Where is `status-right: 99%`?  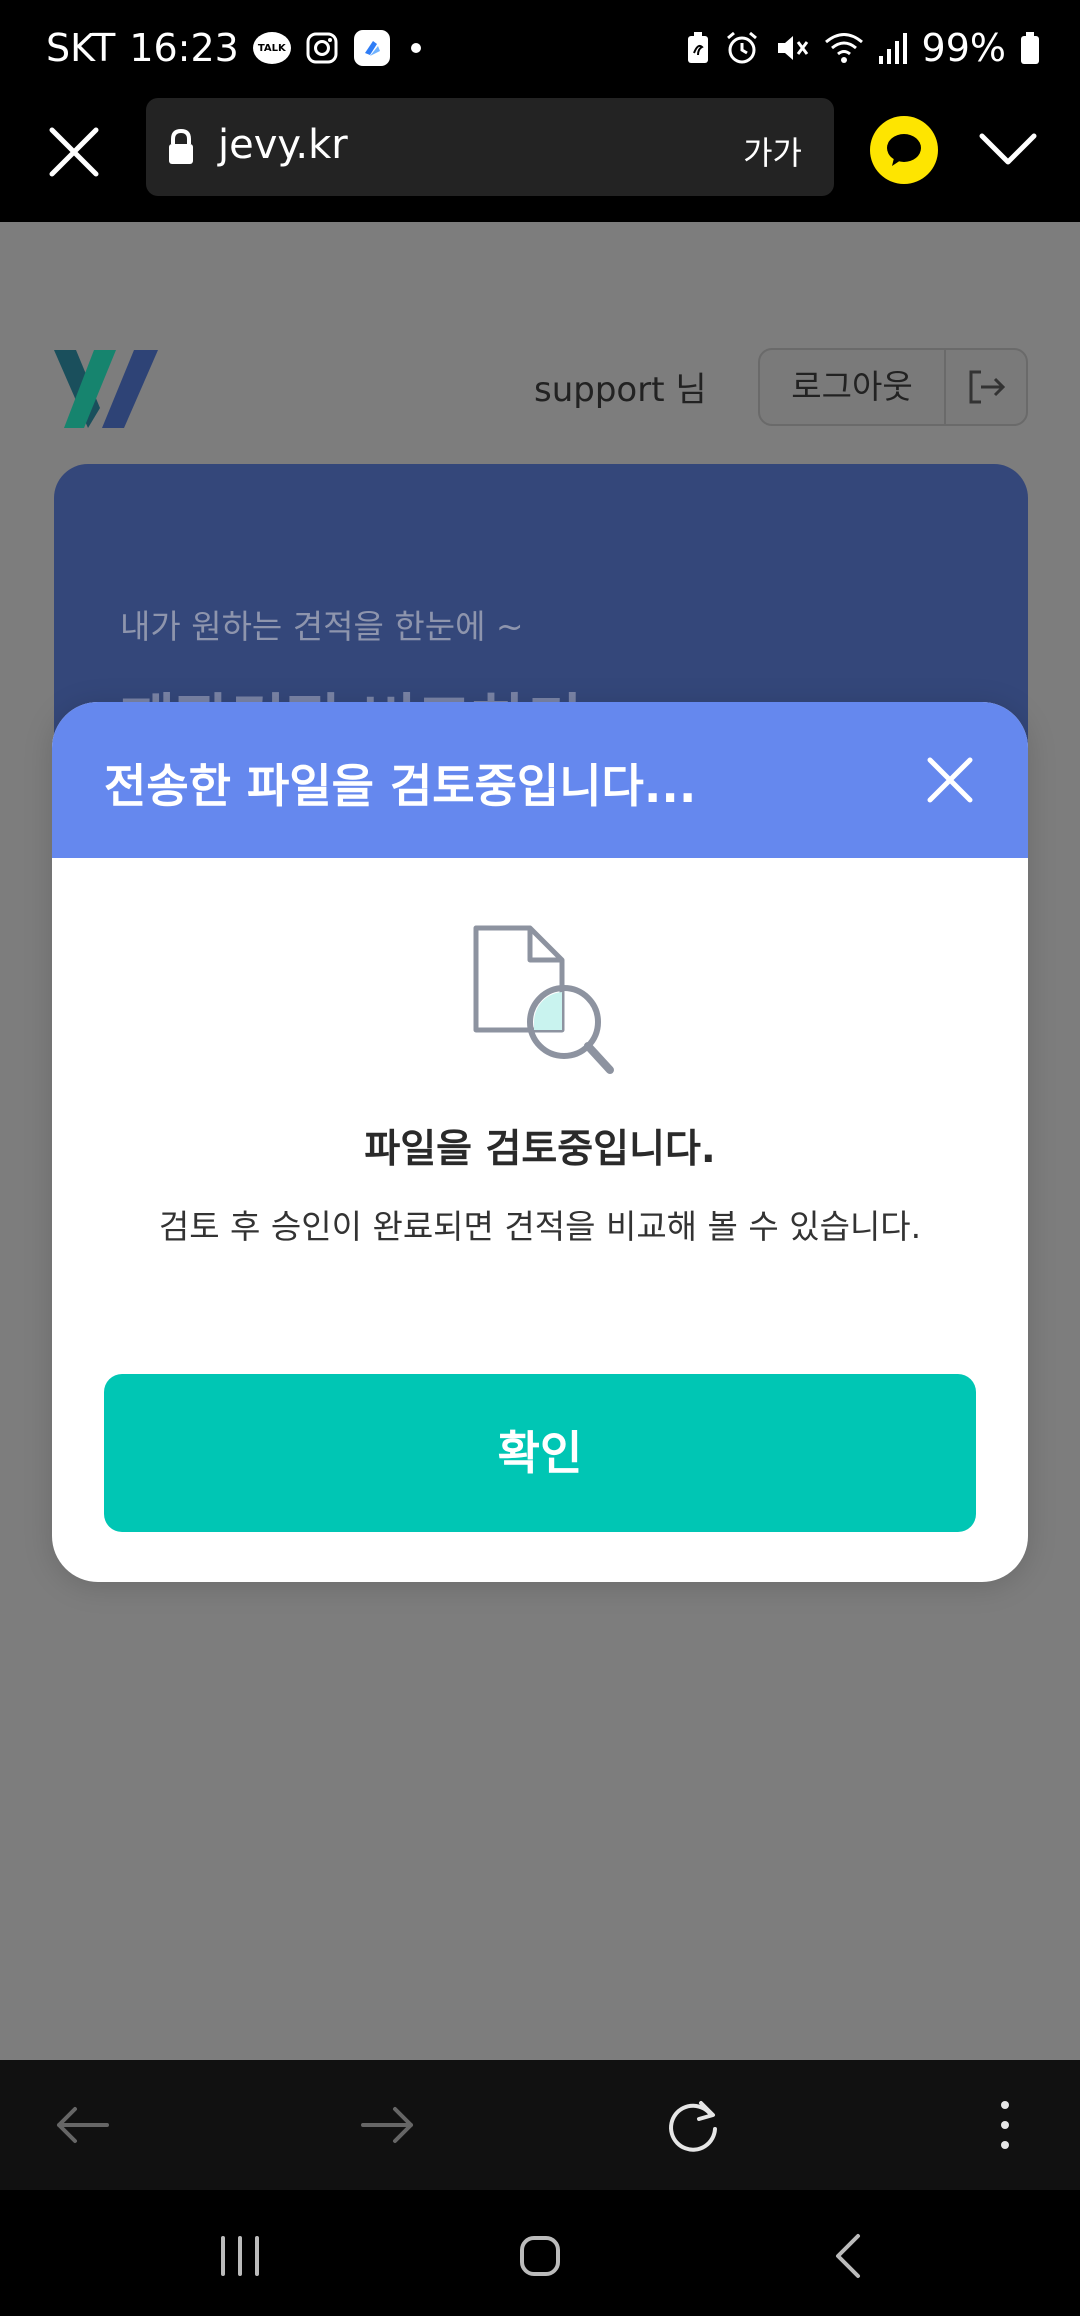 status-right: 99% is located at coordinates (863, 48).